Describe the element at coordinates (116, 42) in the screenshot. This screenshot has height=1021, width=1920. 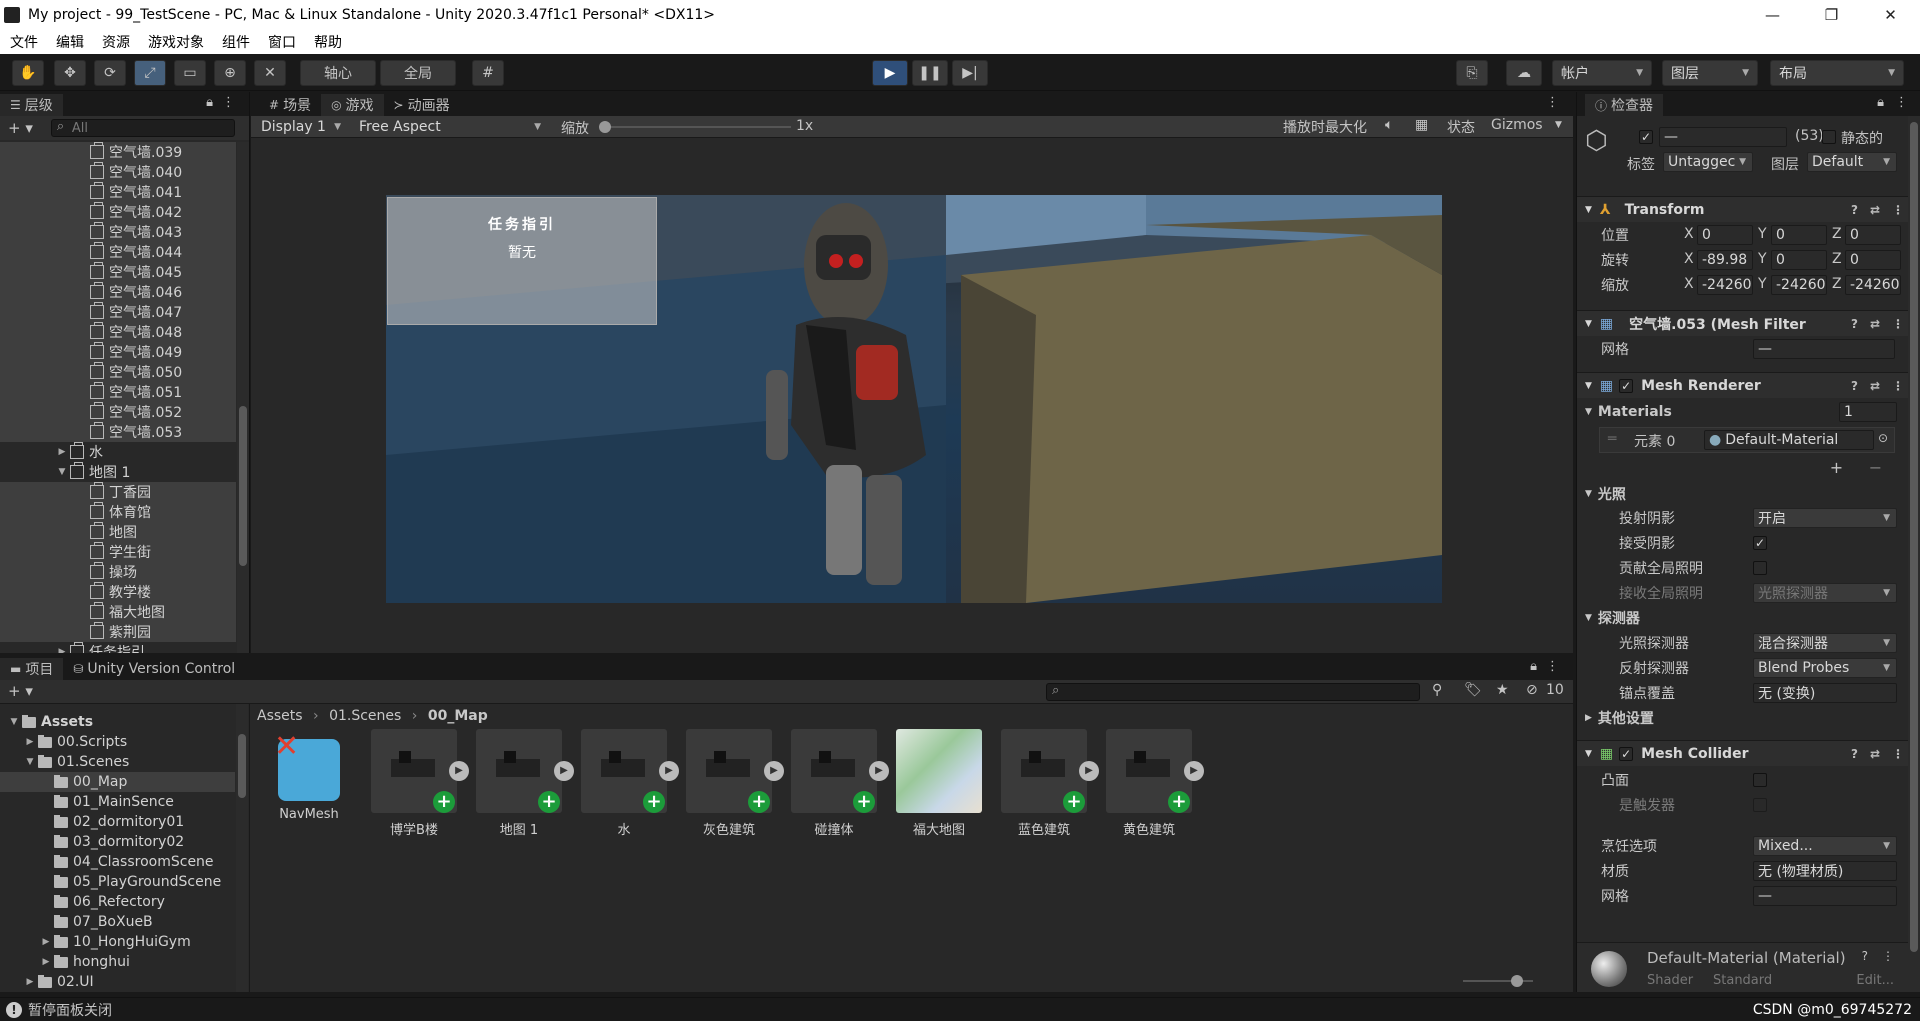
I see `menu-assets: 资源` at that location.